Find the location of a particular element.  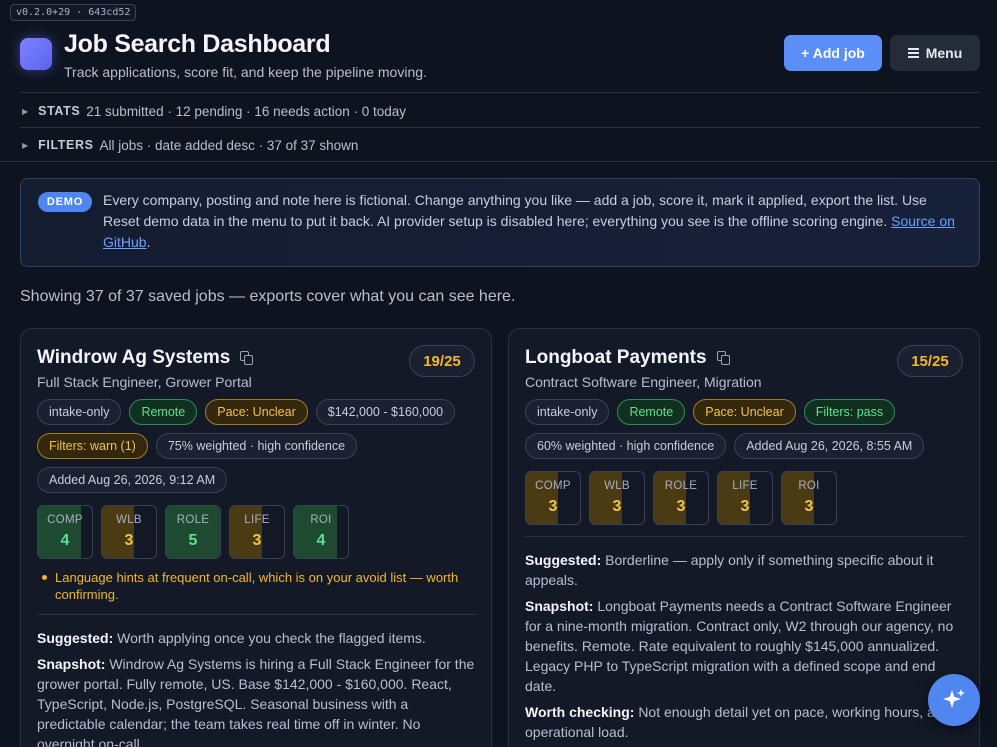

metric-tile: ROI 4 is located at coordinates (321, 532).